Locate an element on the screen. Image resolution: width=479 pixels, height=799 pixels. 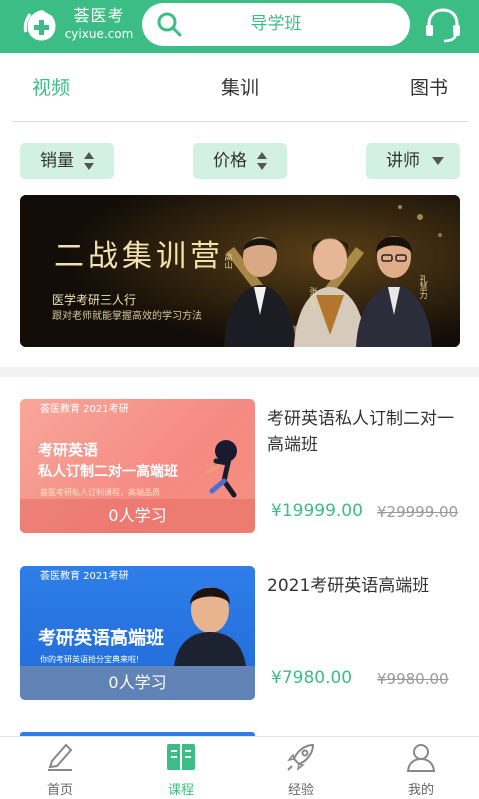
filter-price-label: 价格 is located at coordinates (230, 161).